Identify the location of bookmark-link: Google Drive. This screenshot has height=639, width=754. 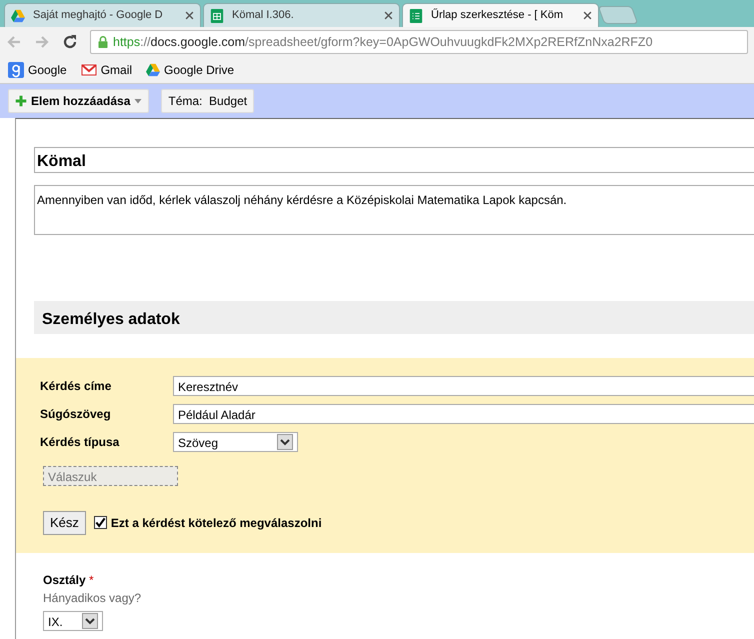
(190, 70).